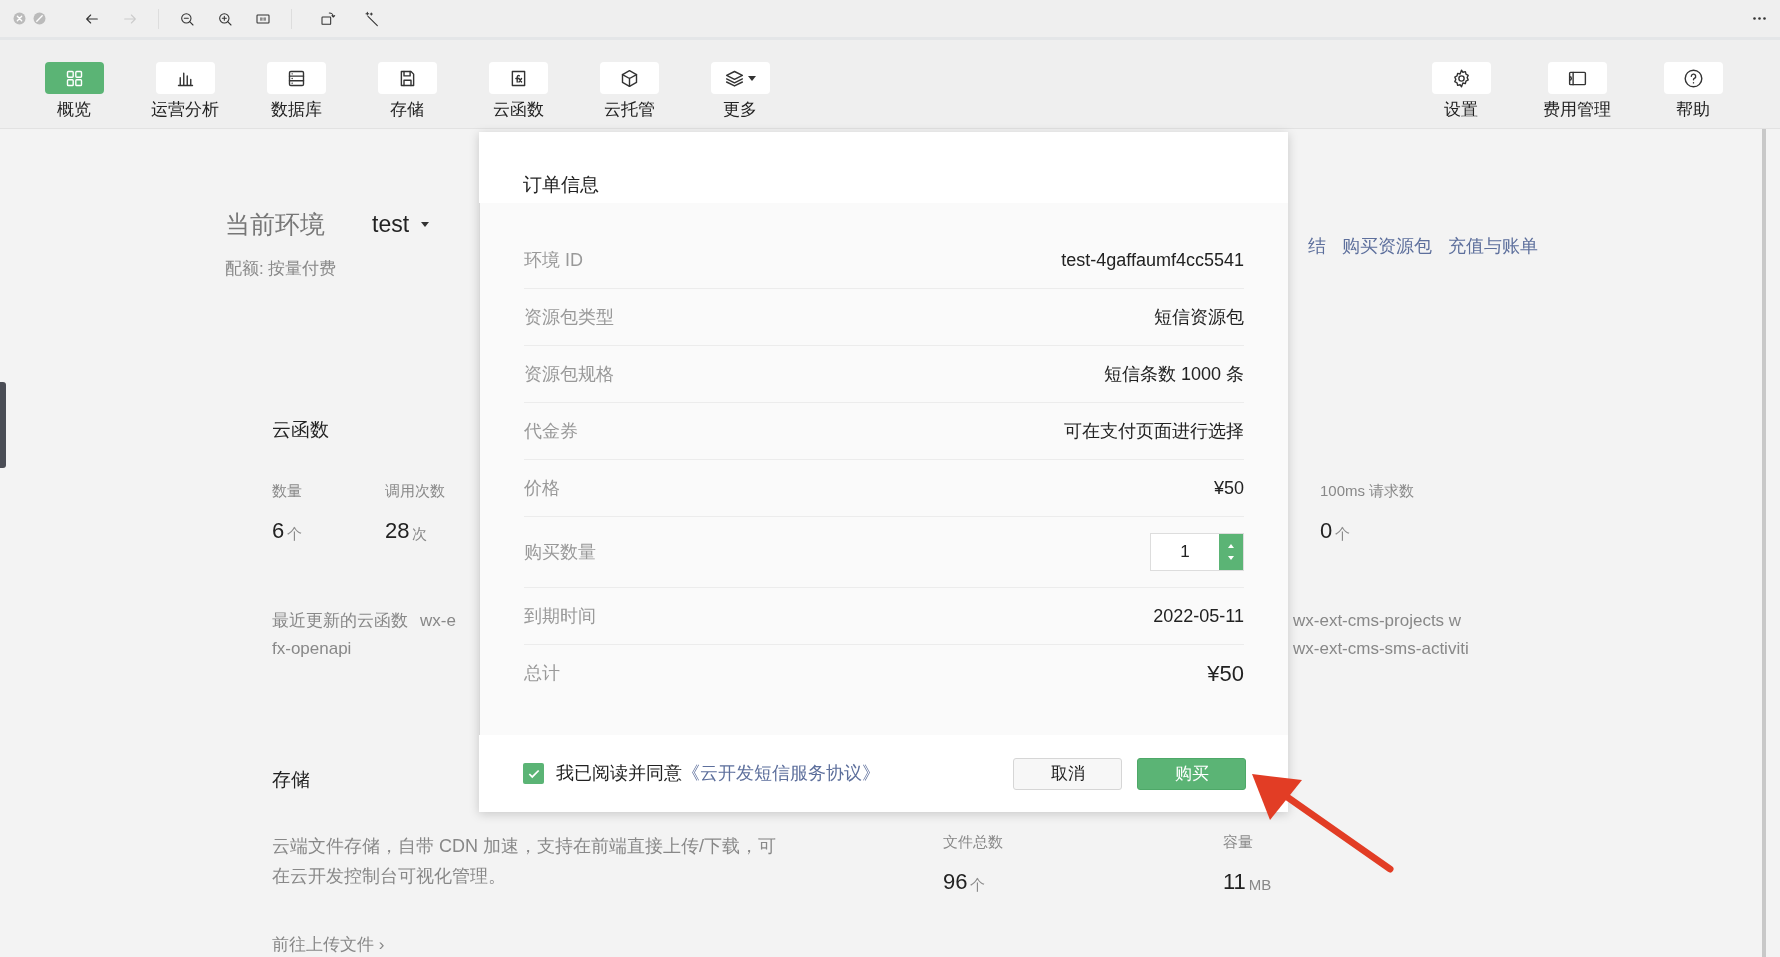 The image size is (1780, 957). What do you see at coordinates (19, 18) in the screenshot?
I see `close-icon` at bounding box center [19, 18].